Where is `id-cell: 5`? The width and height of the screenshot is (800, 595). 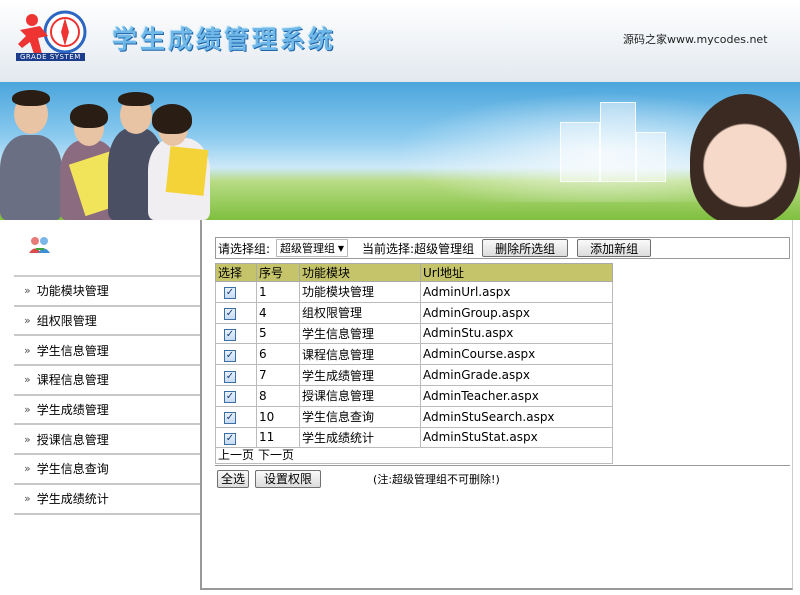
id-cell: 5 is located at coordinates (278, 333).